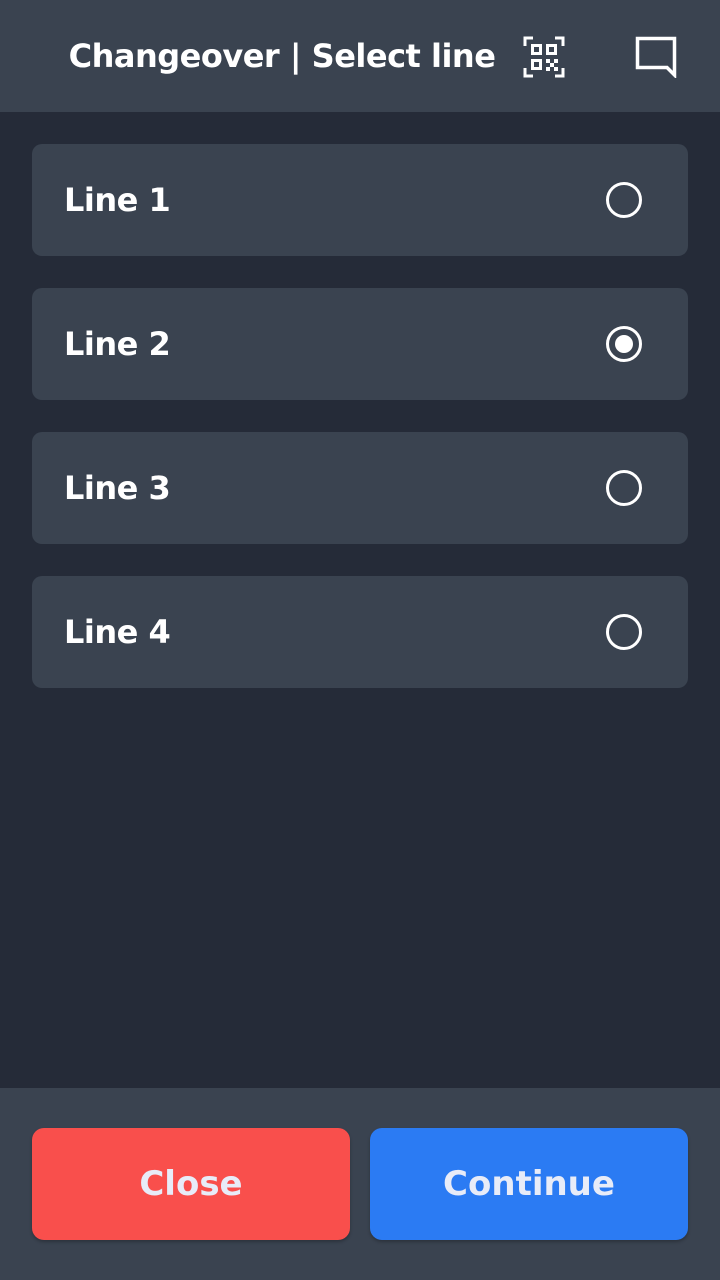 This screenshot has height=1280, width=720. Describe the element at coordinates (544, 57) in the screenshot. I see `qr-code-icon` at that location.